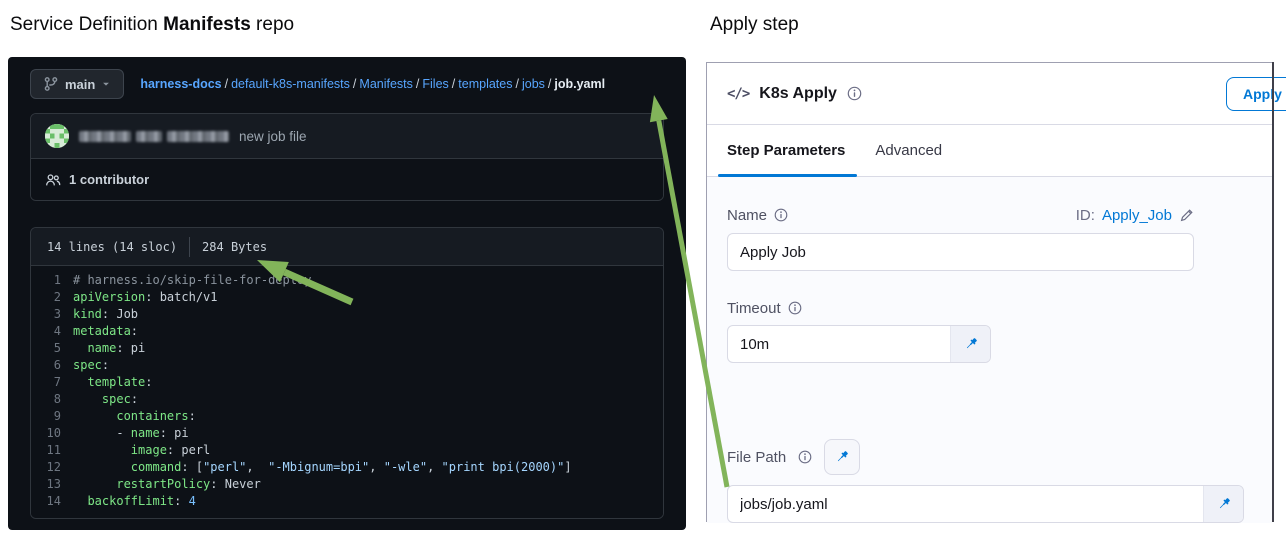  I want to click on file-path-pin-button, so click(842, 457).